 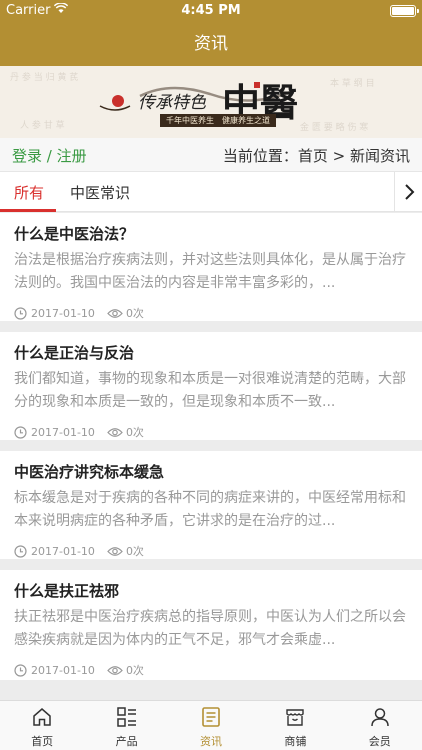 What do you see at coordinates (211, 717) in the screenshot?
I see `news-icon` at bounding box center [211, 717].